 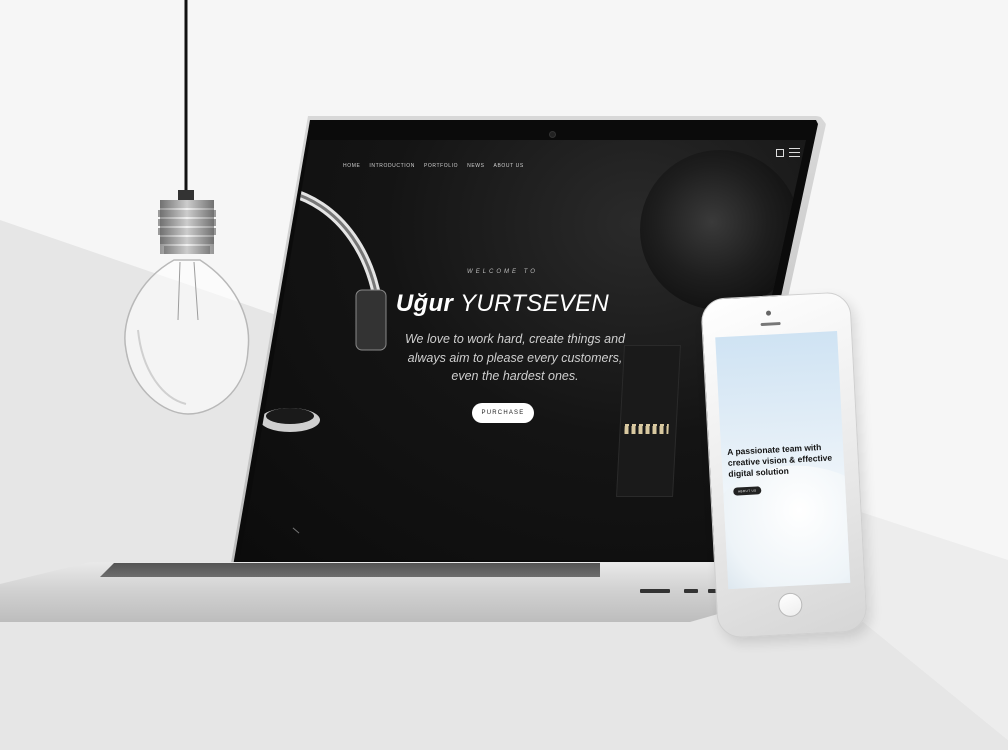 What do you see at coordinates (552, 134) in the screenshot?
I see `laptop-camera` at bounding box center [552, 134].